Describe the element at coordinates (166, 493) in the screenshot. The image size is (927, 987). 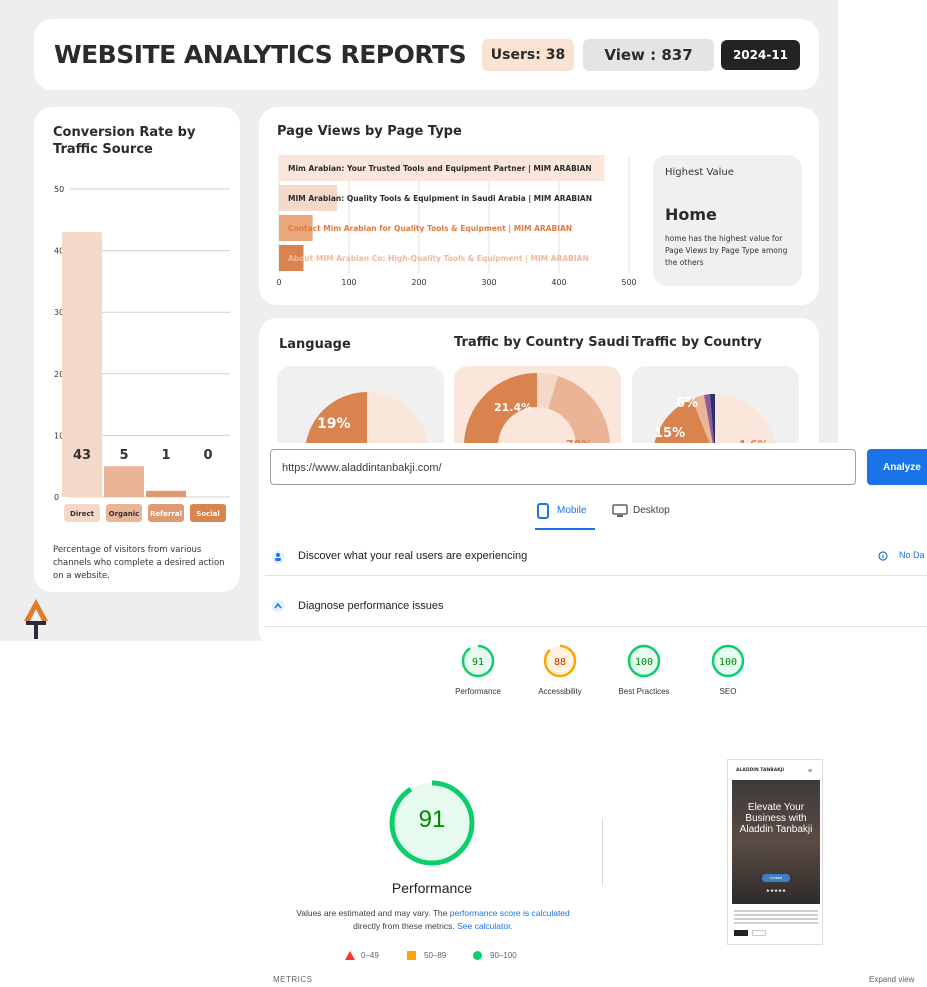
I see `bar-referral` at that location.